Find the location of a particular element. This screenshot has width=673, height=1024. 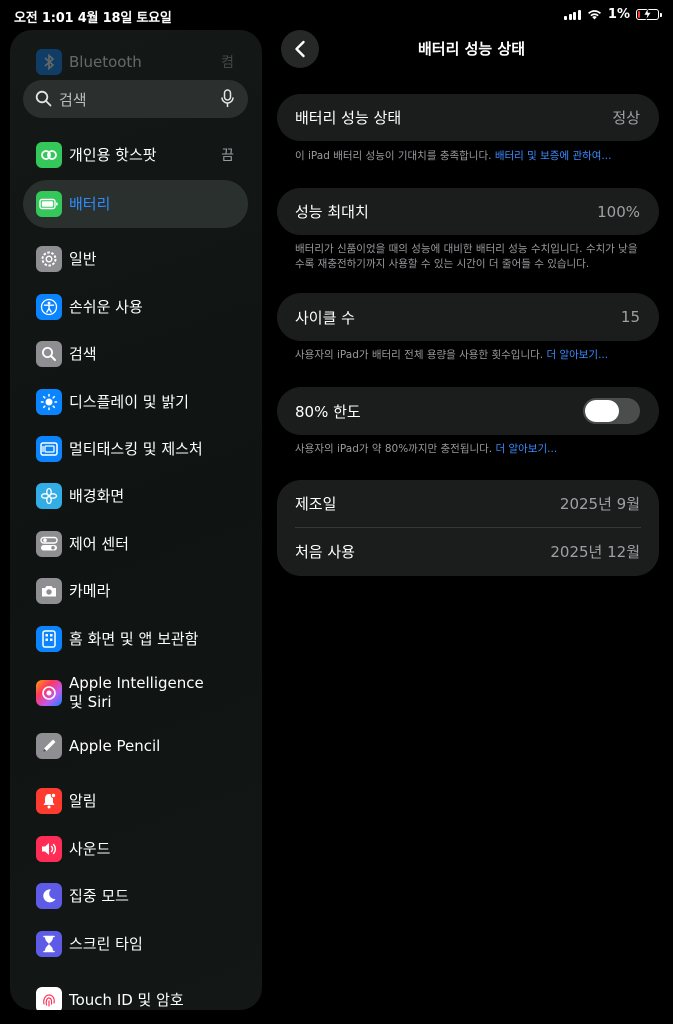

note-text: 사용자의 iPad가 배터리 전체 용량을 사용한 횟수입니다. is located at coordinates (419, 355).